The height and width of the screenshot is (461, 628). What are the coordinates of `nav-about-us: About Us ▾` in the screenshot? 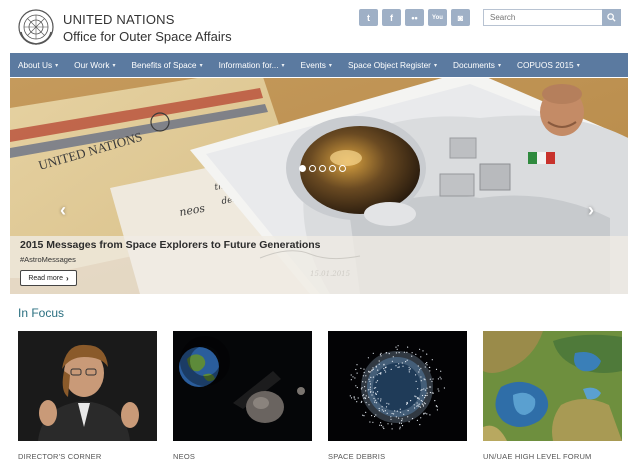 It's located at (38, 65).